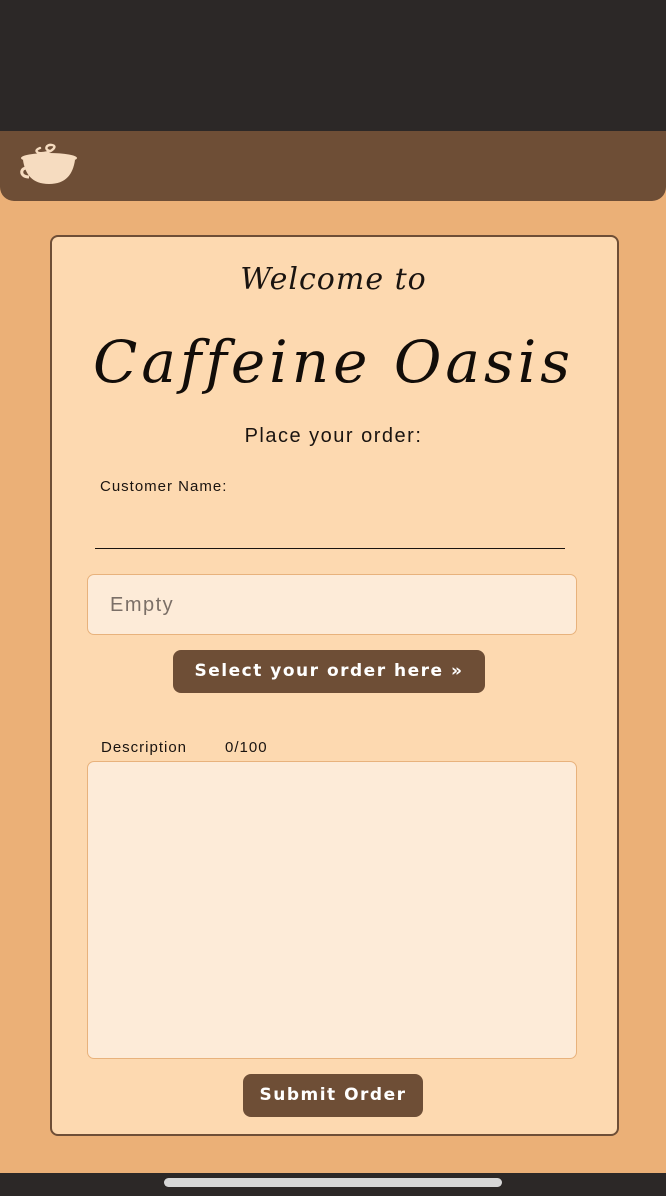 Image resolution: width=666 pixels, height=1196 pixels. I want to click on coffee-cup-icon, so click(49, 165).